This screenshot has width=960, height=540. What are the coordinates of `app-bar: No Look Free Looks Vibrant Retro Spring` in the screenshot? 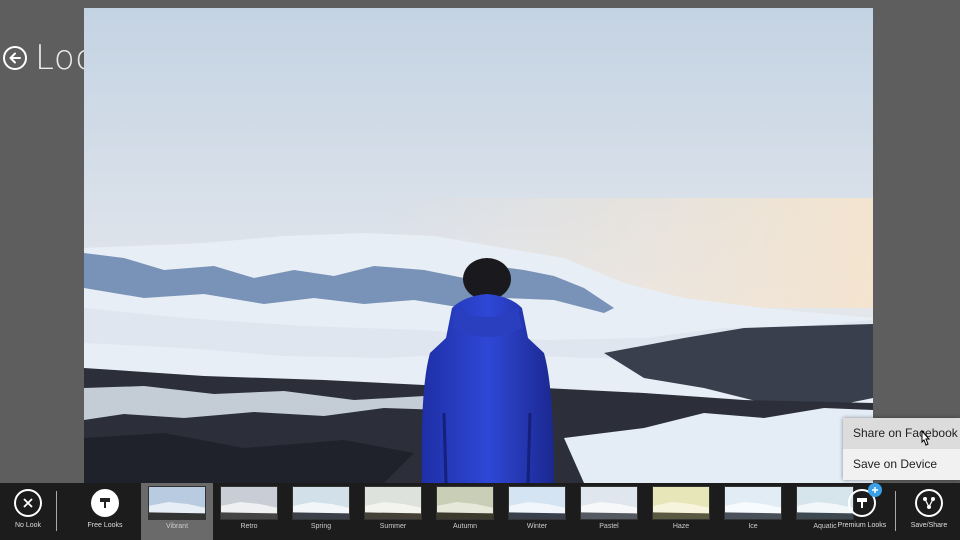 It's located at (480, 511).